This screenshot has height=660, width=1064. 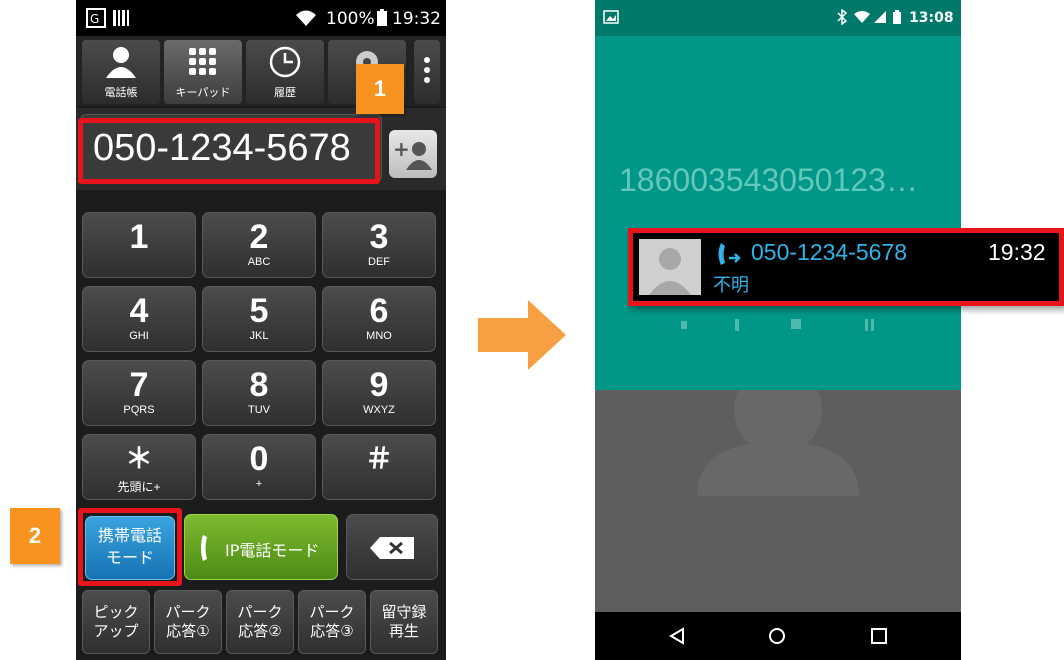 I want to click on svg-text: G, so click(x=94, y=19).